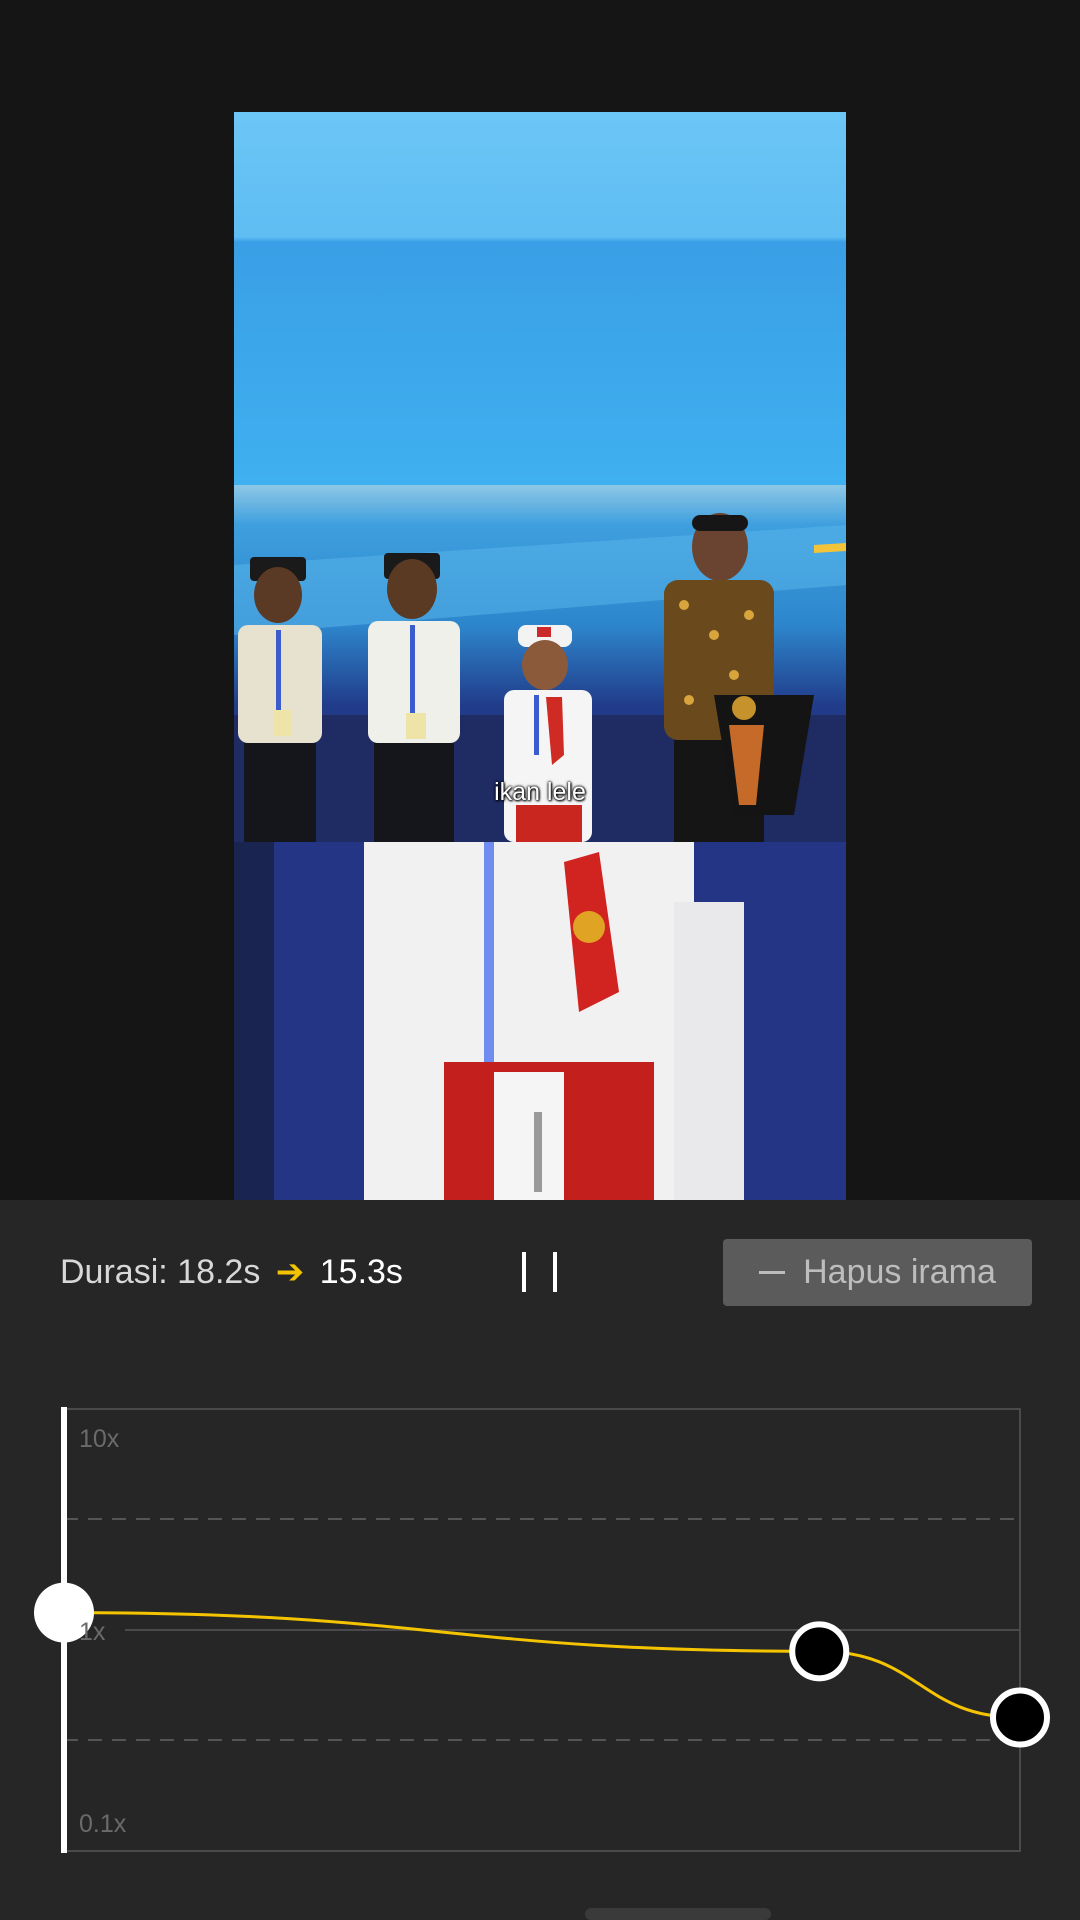 The width and height of the screenshot is (1080, 1920). What do you see at coordinates (99, 1439) in the screenshot?
I see `axis-label-10x: 10x` at bounding box center [99, 1439].